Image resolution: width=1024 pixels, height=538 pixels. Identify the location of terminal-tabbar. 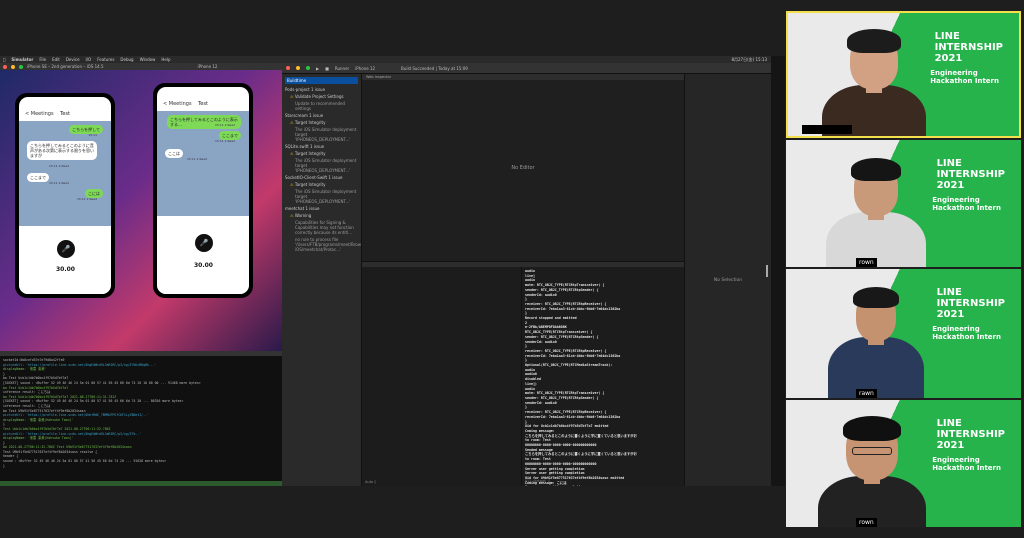
(141, 353).